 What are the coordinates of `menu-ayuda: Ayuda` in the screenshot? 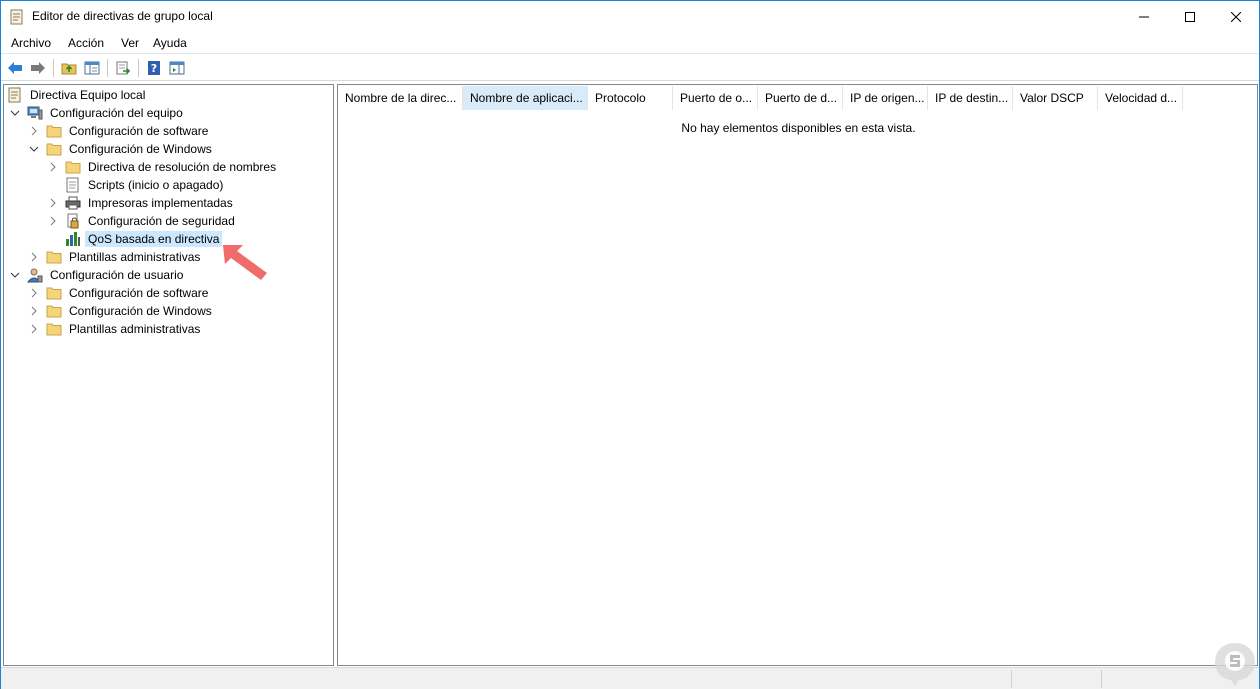 It's located at (170, 43).